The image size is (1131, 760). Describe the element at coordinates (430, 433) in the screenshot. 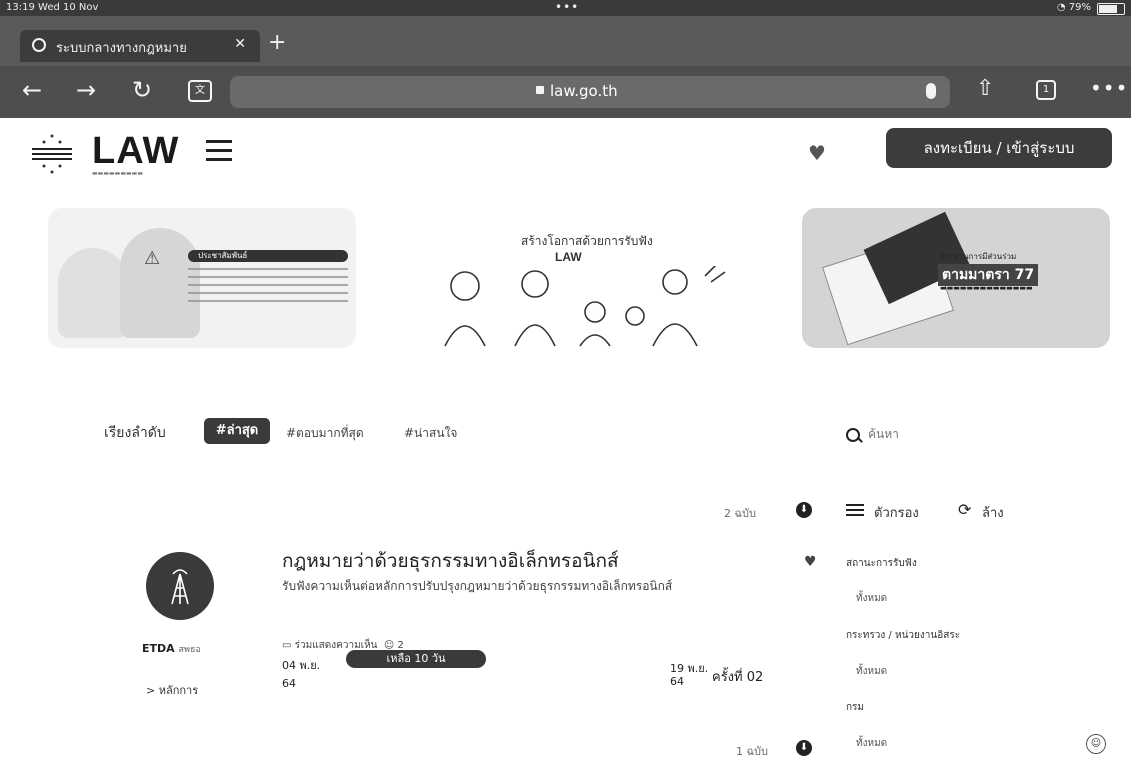

I see `sort-interesting-chip: #น่าสนใจ` at that location.